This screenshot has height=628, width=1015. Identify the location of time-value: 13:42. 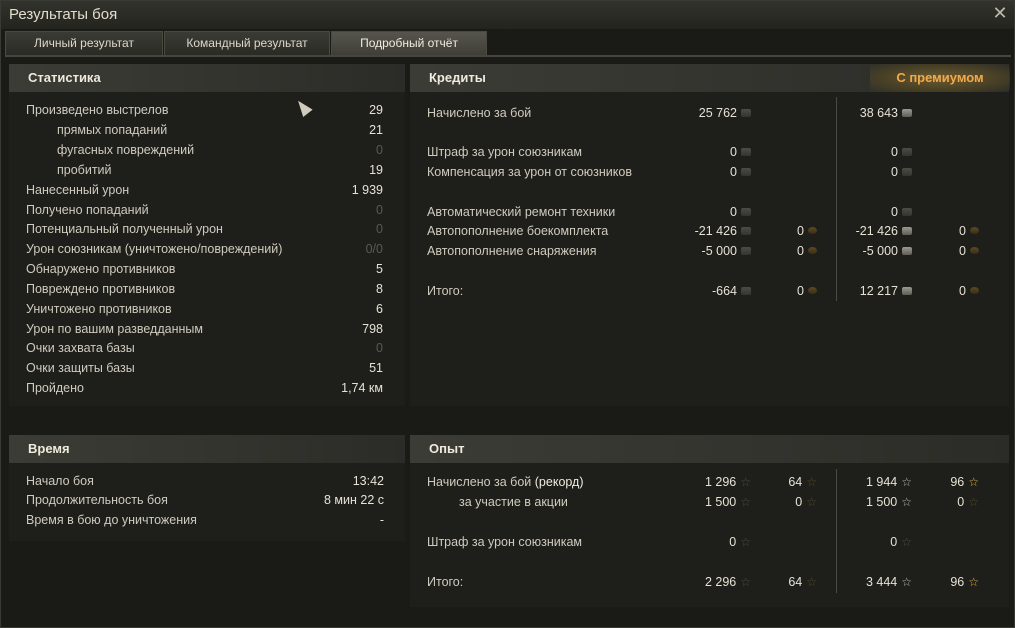
(368, 481).